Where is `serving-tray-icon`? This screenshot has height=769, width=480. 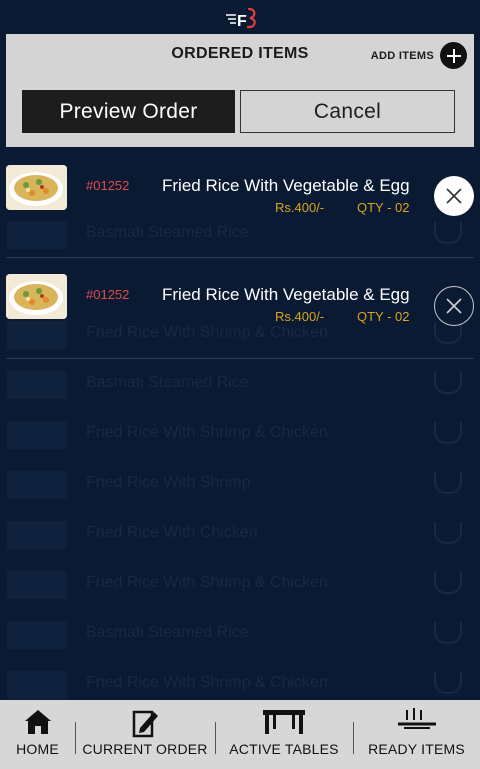
serving-tray-icon is located at coordinates (416, 718).